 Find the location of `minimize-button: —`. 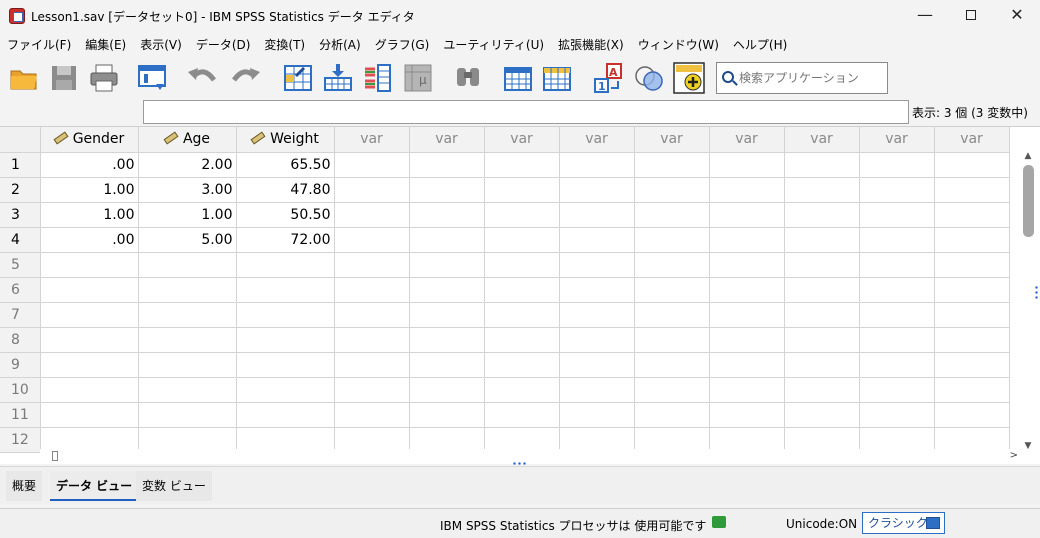

minimize-button: — is located at coordinates (925, 16).